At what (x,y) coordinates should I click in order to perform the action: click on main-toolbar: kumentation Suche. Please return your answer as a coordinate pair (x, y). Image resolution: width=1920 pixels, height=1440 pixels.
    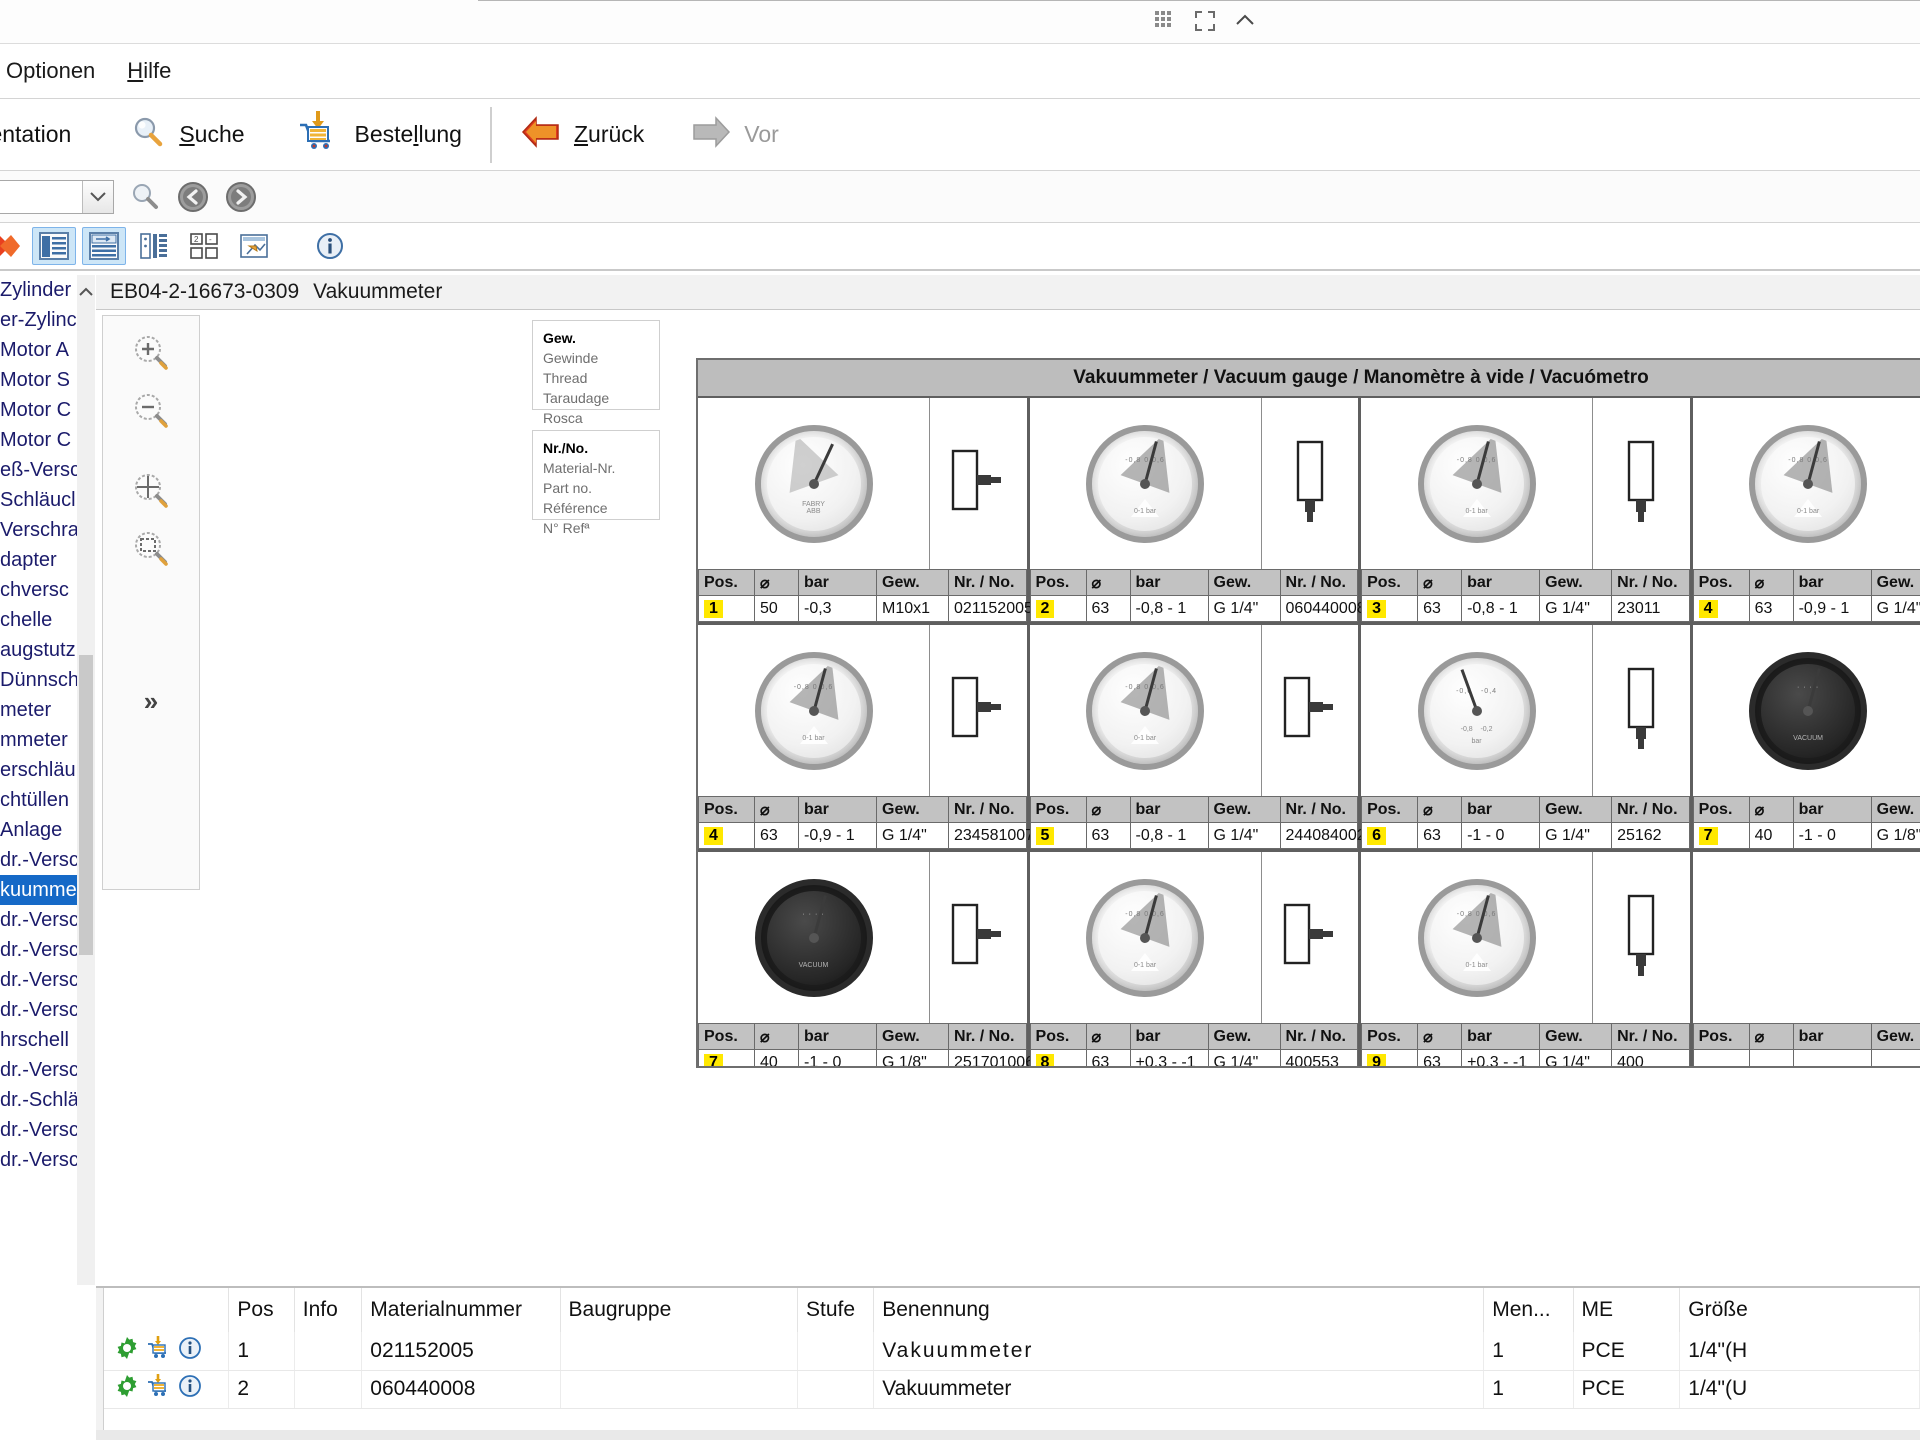
    Looking at the image, I should click on (960, 135).